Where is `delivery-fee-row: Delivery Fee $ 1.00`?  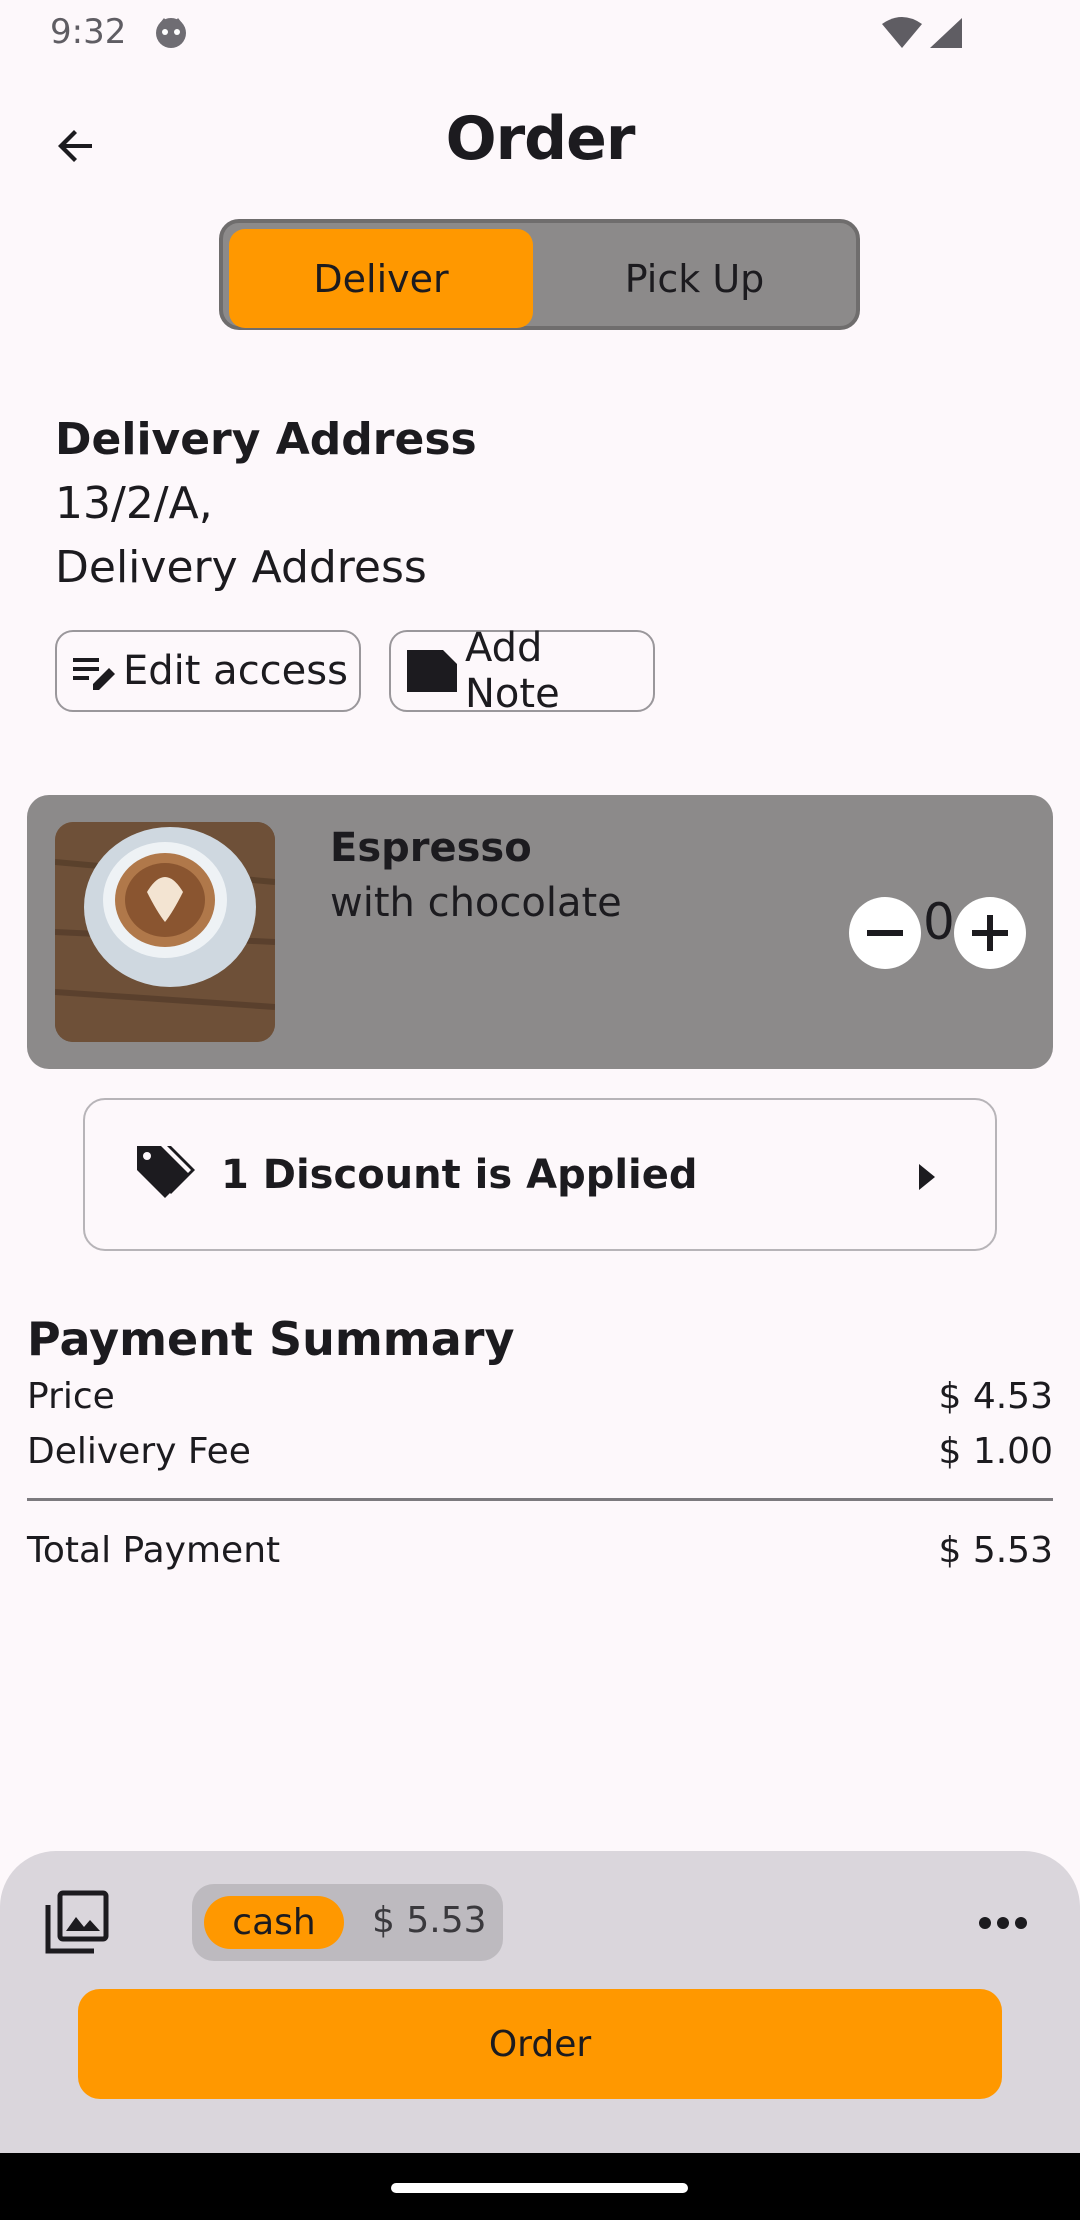 delivery-fee-row: Delivery Fee $ 1.00 is located at coordinates (540, 1451).